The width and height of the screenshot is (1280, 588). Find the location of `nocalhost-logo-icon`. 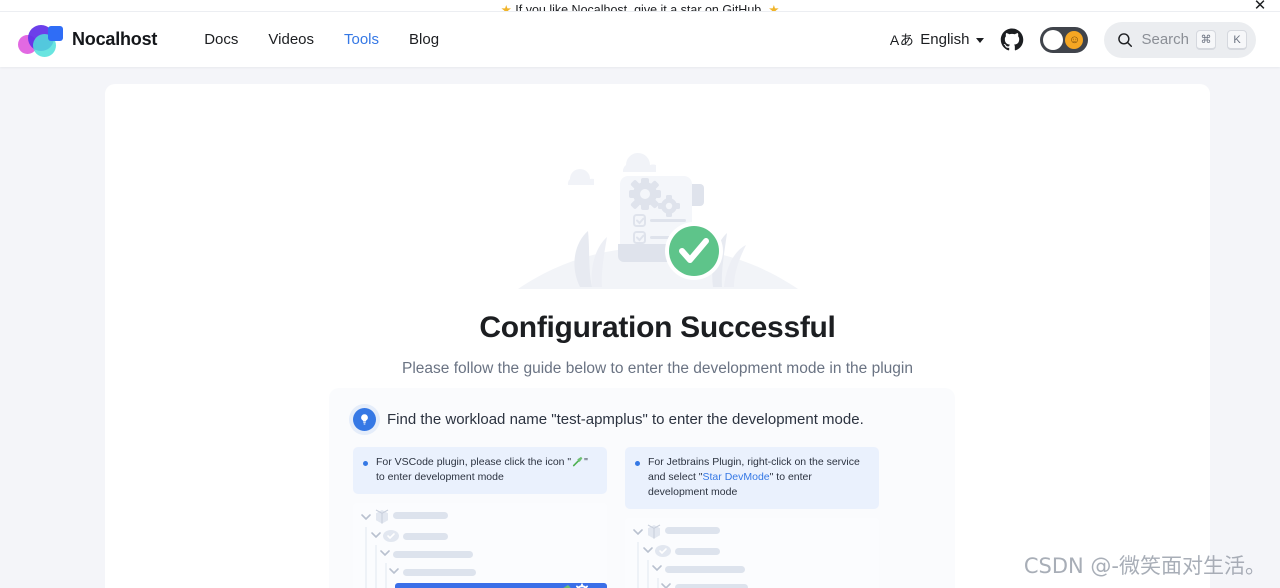

nocalhost-logo-icon is located at coordinates (39, 40).